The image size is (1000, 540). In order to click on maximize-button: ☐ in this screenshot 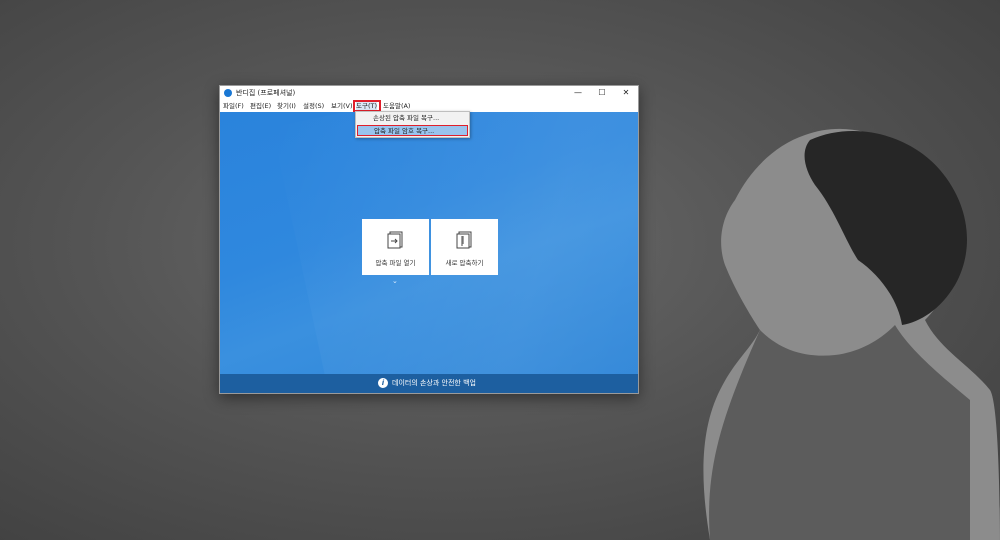, I will do `click(602, 93)`.